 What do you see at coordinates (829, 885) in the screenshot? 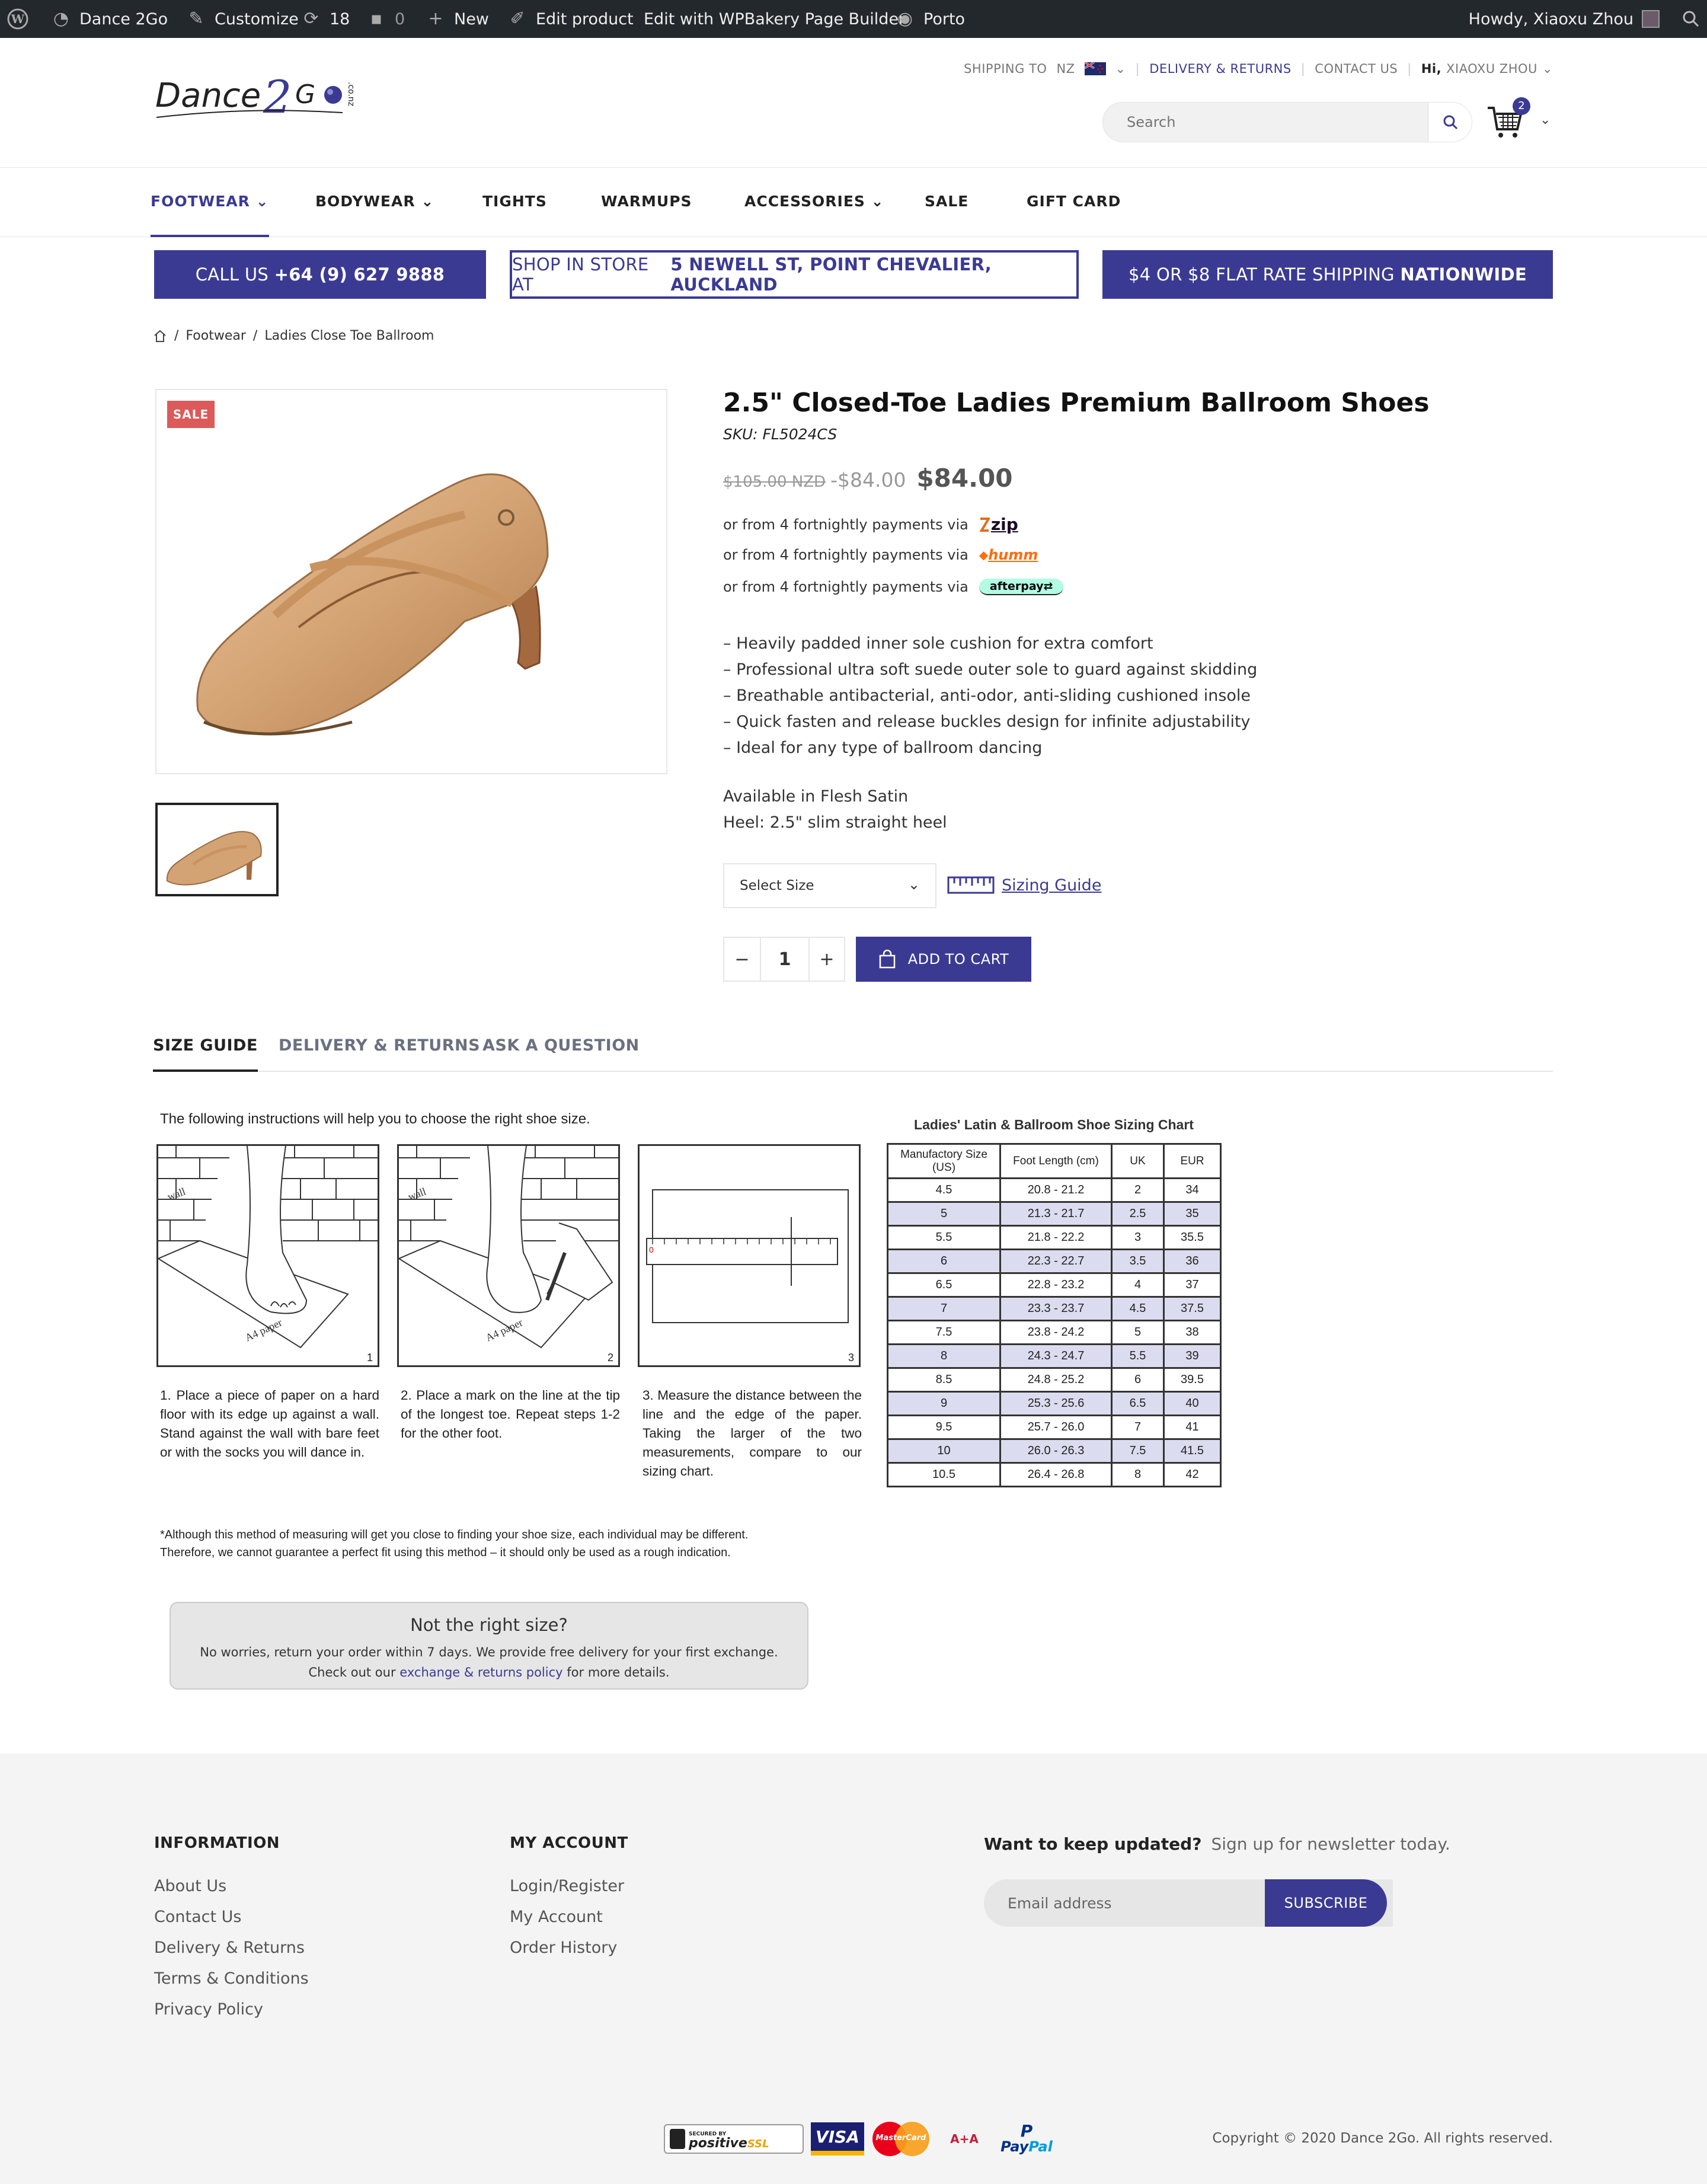
I see `size-select: Select Size ⌄` at bounding box center [829, 885].